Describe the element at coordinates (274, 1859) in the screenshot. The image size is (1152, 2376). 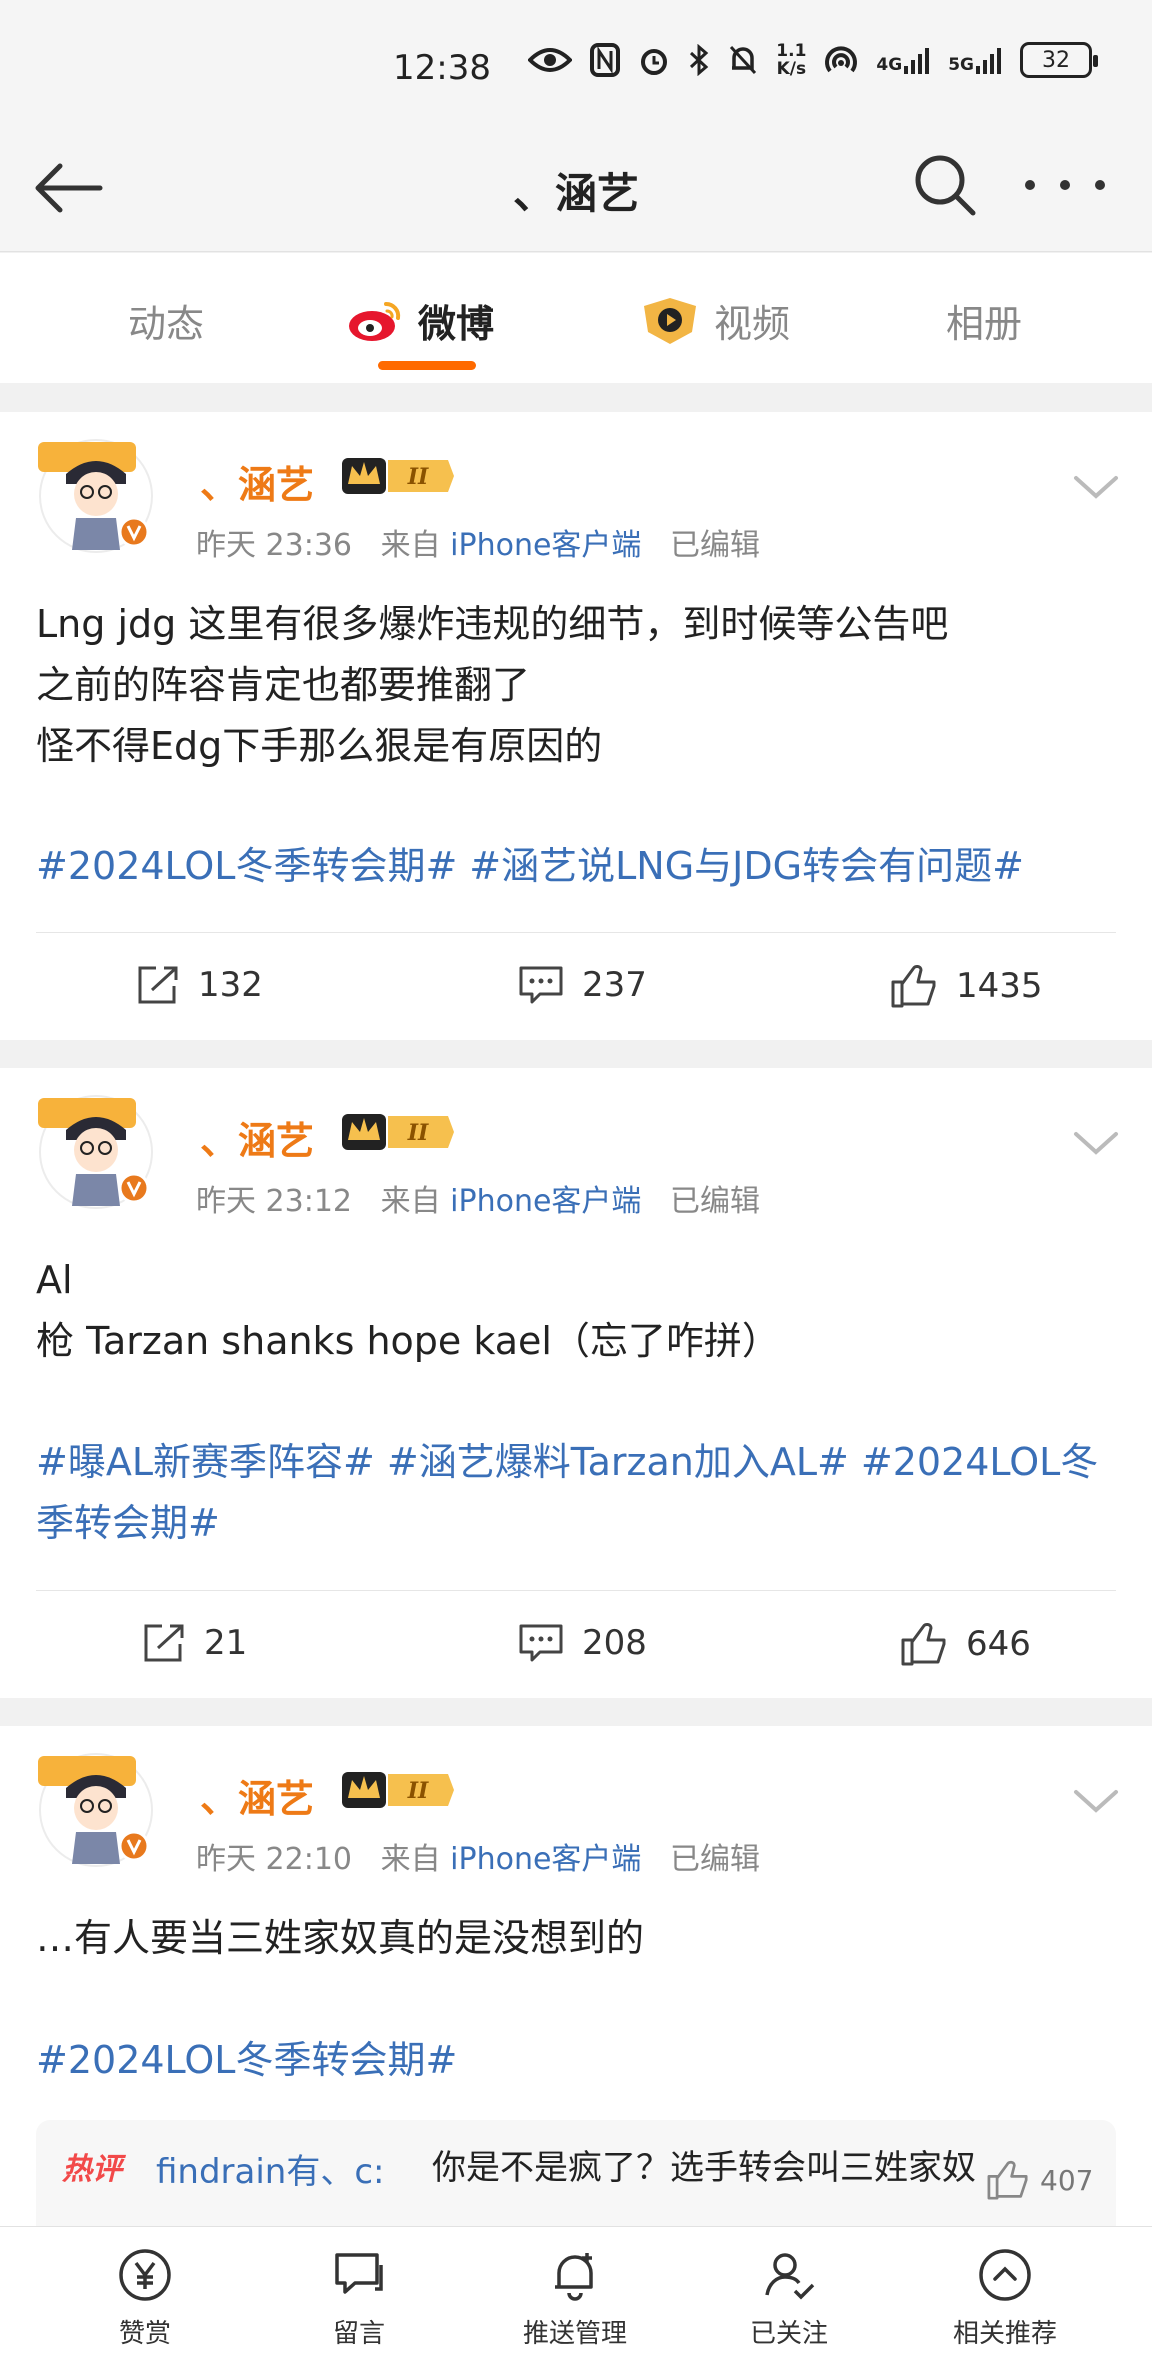
I see `post-time: 昨天 22:10` at that location.